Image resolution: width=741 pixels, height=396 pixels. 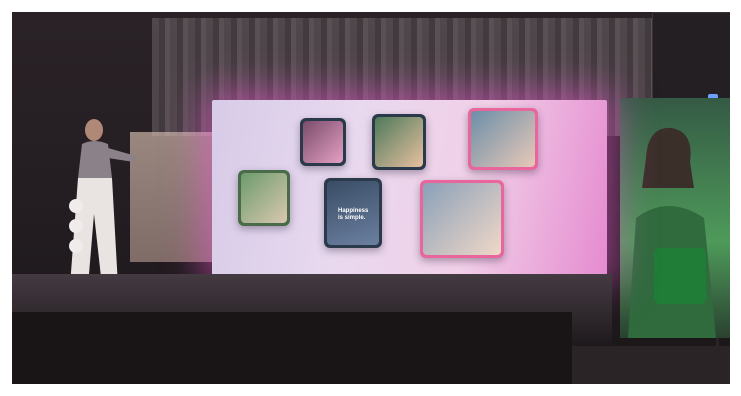 What do you see at coordinates (323, 142) in the screenshot?
I see `phone-tent-top-left` at bounding box center [323, 142].